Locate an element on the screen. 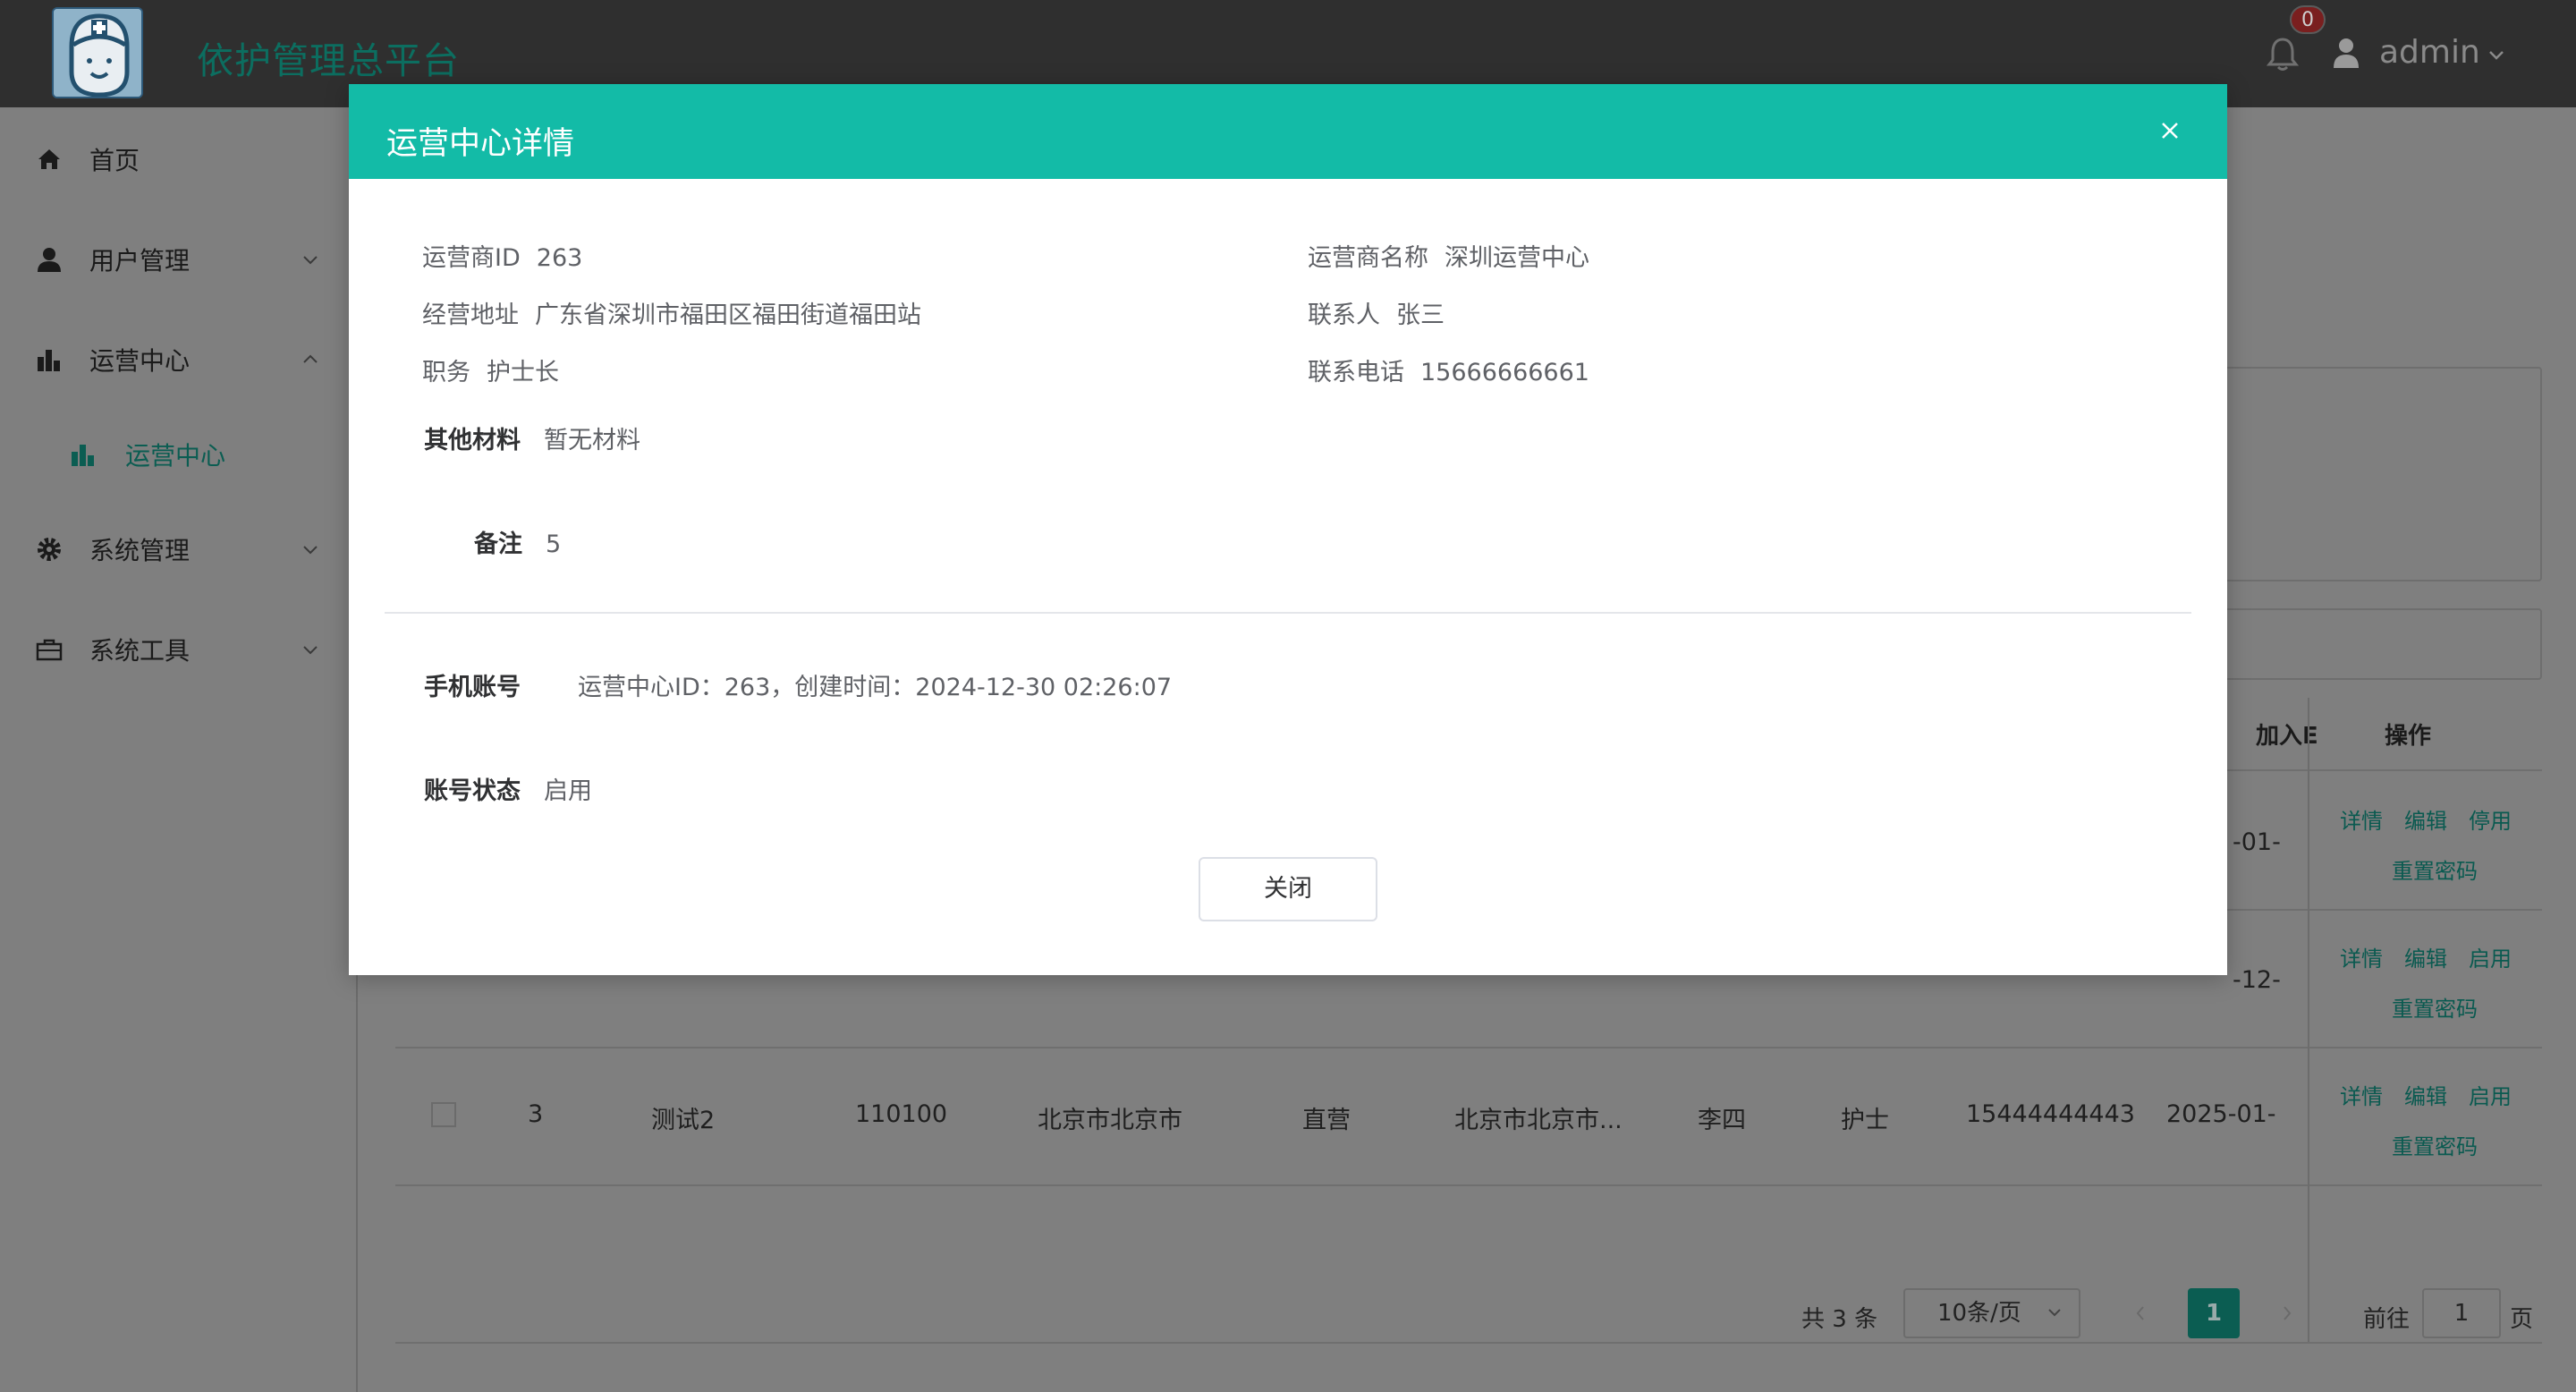 This screenshot has height=1392, width=2576. field-label: 经营地址 is located at coordinates (470, 315).